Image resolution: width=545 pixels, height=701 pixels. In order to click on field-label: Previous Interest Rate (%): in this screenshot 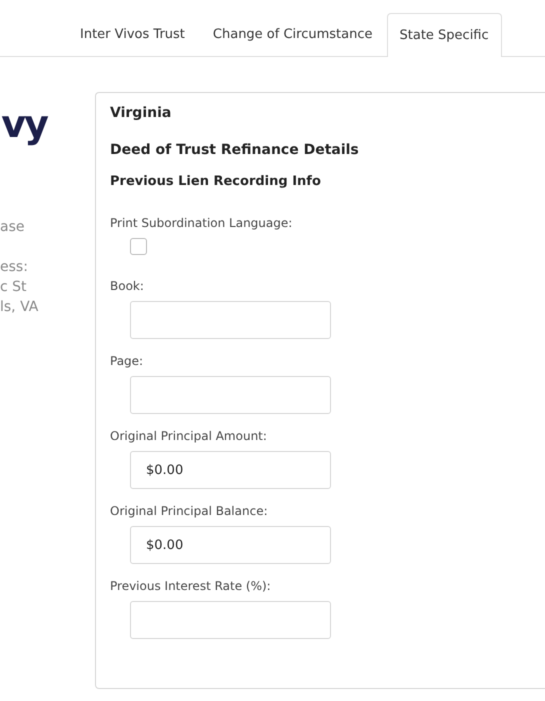, I will do `click(191, 586)`.